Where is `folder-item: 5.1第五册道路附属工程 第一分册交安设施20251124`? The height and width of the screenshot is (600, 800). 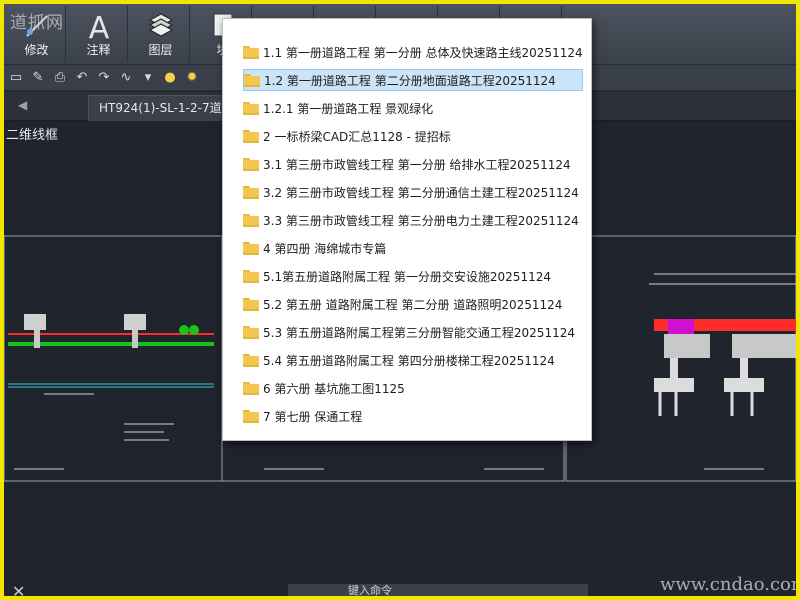
folder-item: 5.1第五册道路附属工程 第一分册交安设施20251124 is located at coordinates (413, 276).